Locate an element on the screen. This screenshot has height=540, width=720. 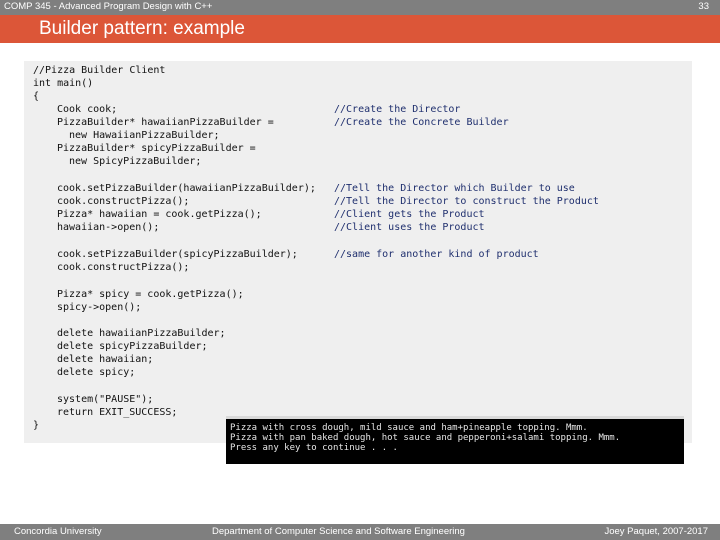
code-comment: //Create the Concrete Builder is located at coordinates (421, 122).